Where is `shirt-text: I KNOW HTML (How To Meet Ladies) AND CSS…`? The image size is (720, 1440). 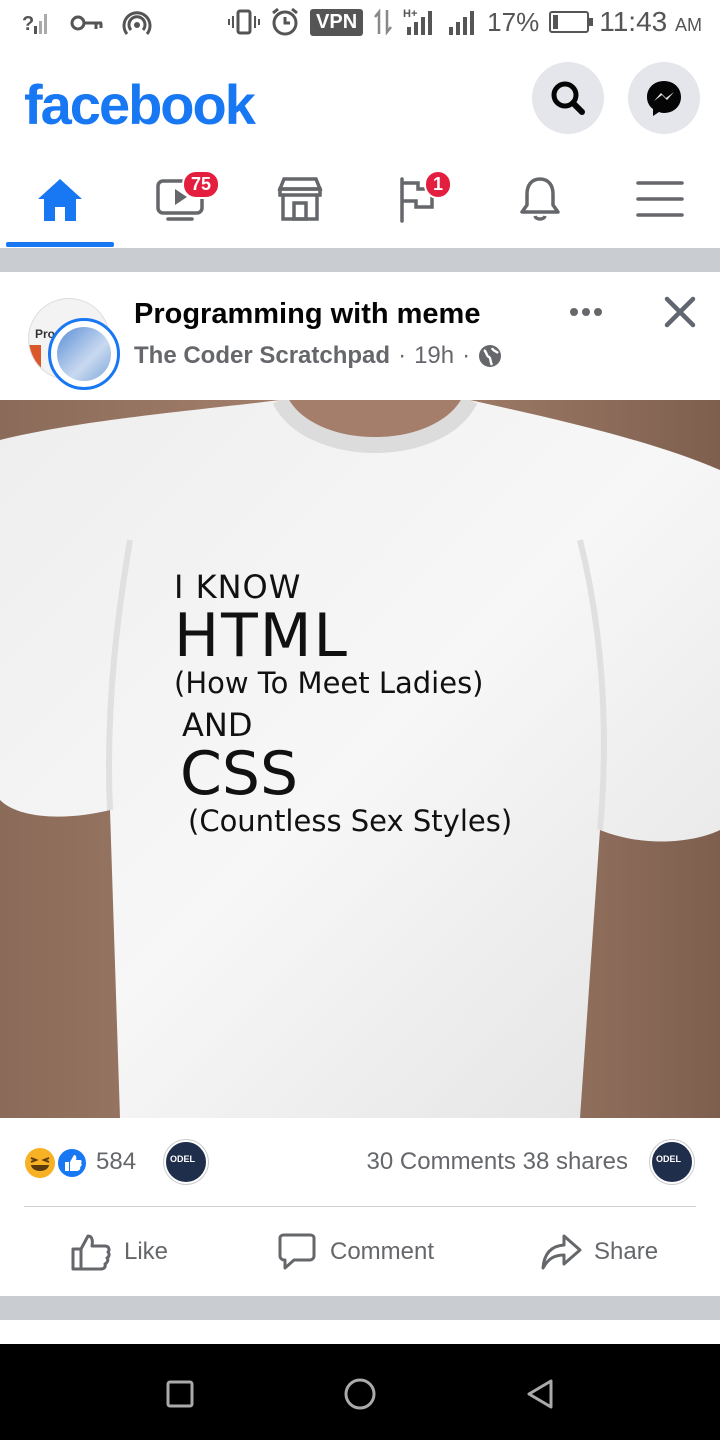 shirt-text: I KNOW HTML (How To Meet Ladies) AND CSS… is located at coordinates (343, 703).